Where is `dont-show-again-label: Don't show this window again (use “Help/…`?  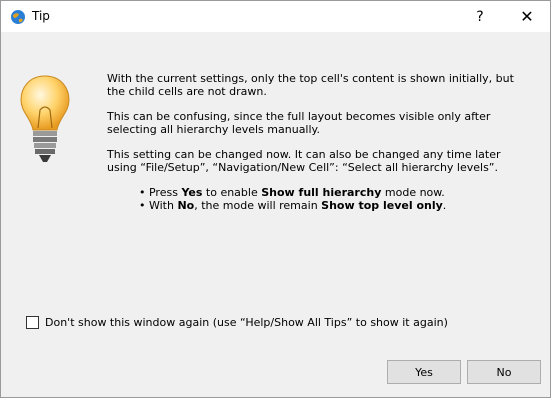 dont-show-again-label: Don't show this window again (use “Help/… is located at coordinates (246, 322).